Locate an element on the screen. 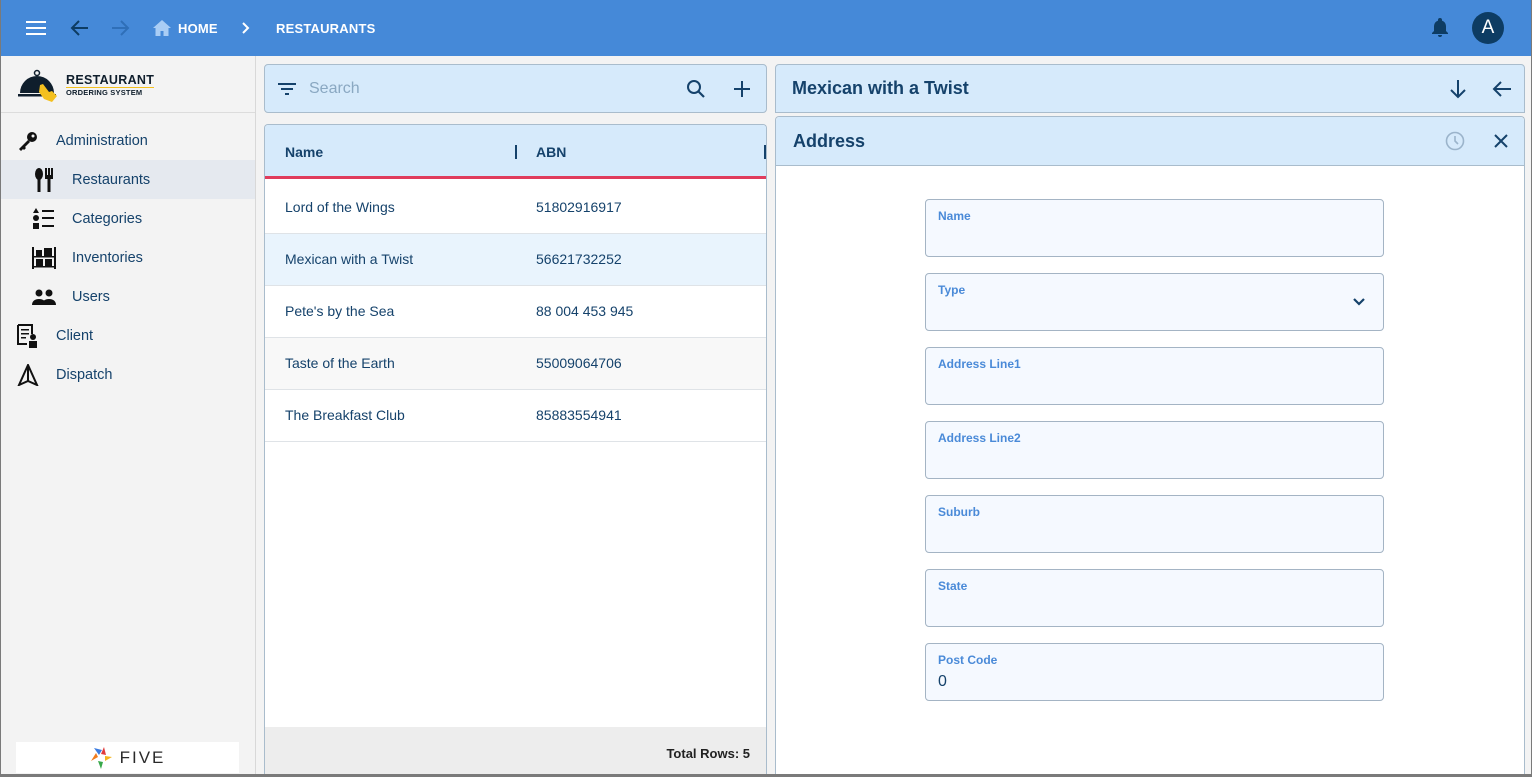 This screenshot has width=1532, height=777. app-logo: RESTAURANT ORDERING SYSTEM is located at coordinates (86, 86).